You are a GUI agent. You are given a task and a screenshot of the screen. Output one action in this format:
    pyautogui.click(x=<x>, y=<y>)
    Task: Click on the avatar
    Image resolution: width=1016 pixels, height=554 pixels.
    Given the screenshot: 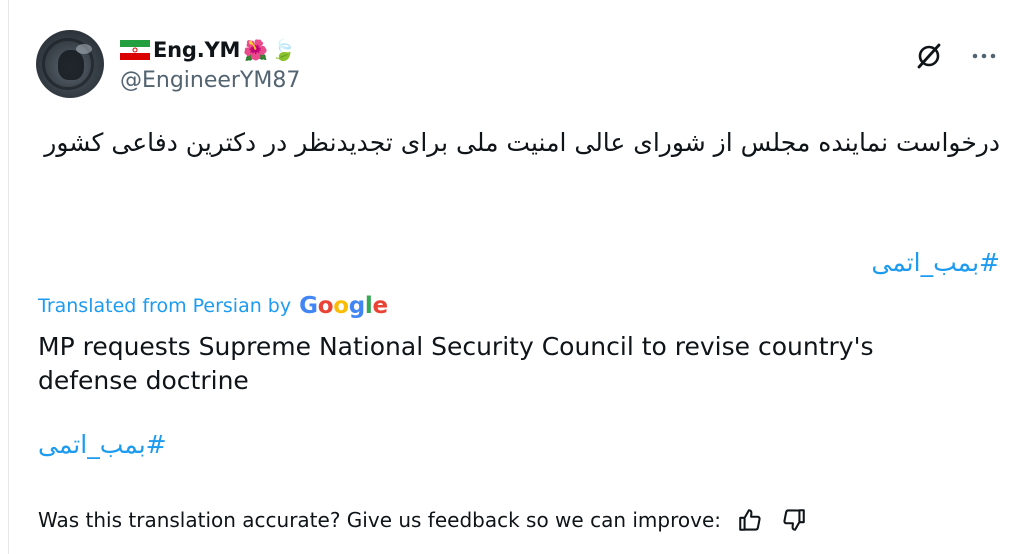 What is the action you would take?
    pyautogui.click(x=70, y=64)
    